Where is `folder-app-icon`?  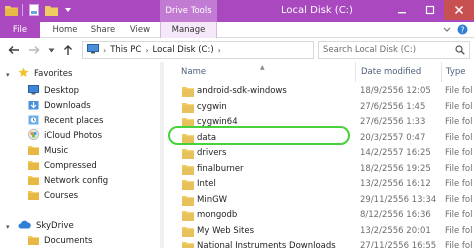
folder-app-icon is located at coordinates (11, 10).